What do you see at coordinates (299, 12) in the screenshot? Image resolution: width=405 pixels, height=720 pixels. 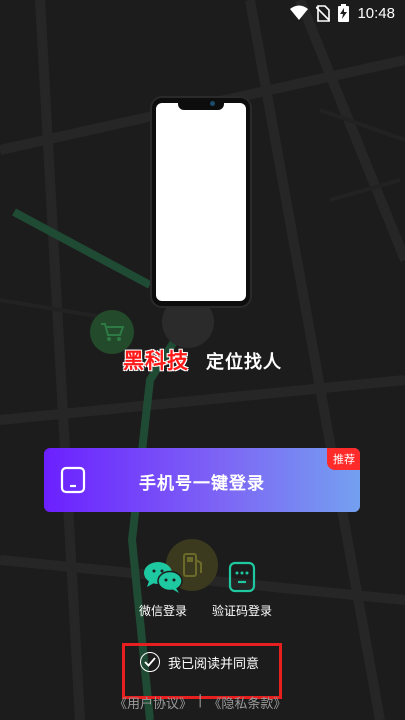 I see `wifi-icon` at bounding box center [299, 12].